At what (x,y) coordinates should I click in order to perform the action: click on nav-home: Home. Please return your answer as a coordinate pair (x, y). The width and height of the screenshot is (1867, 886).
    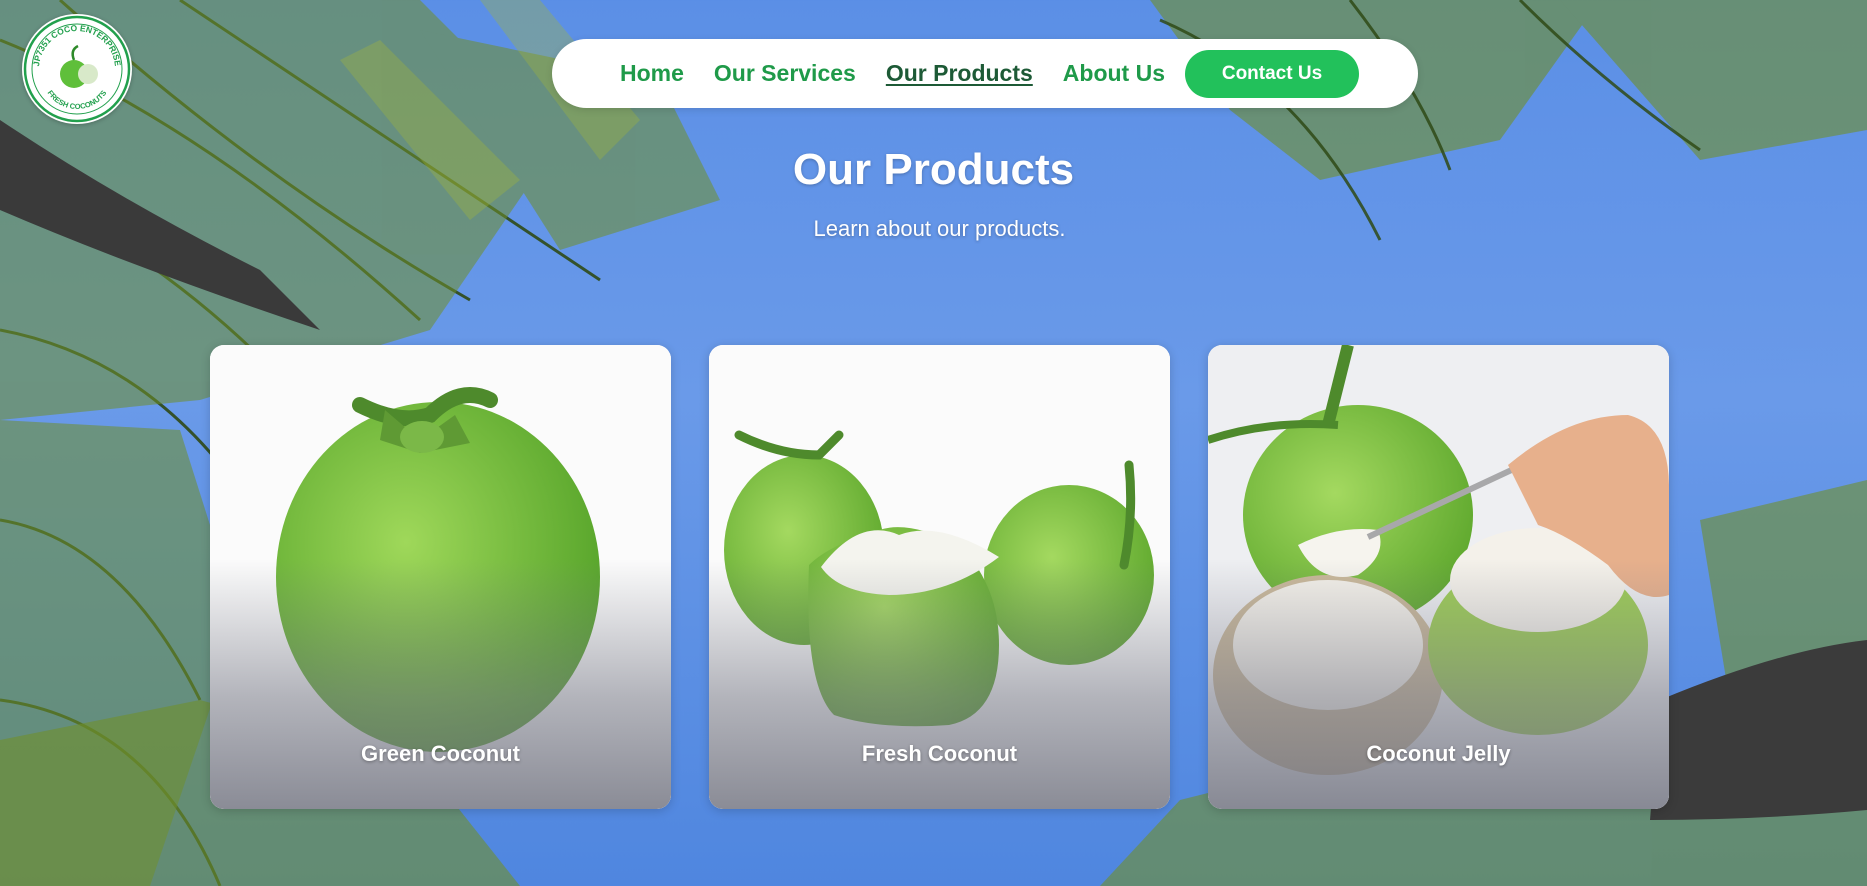
    Looking at the image, I should click on (652, 73).